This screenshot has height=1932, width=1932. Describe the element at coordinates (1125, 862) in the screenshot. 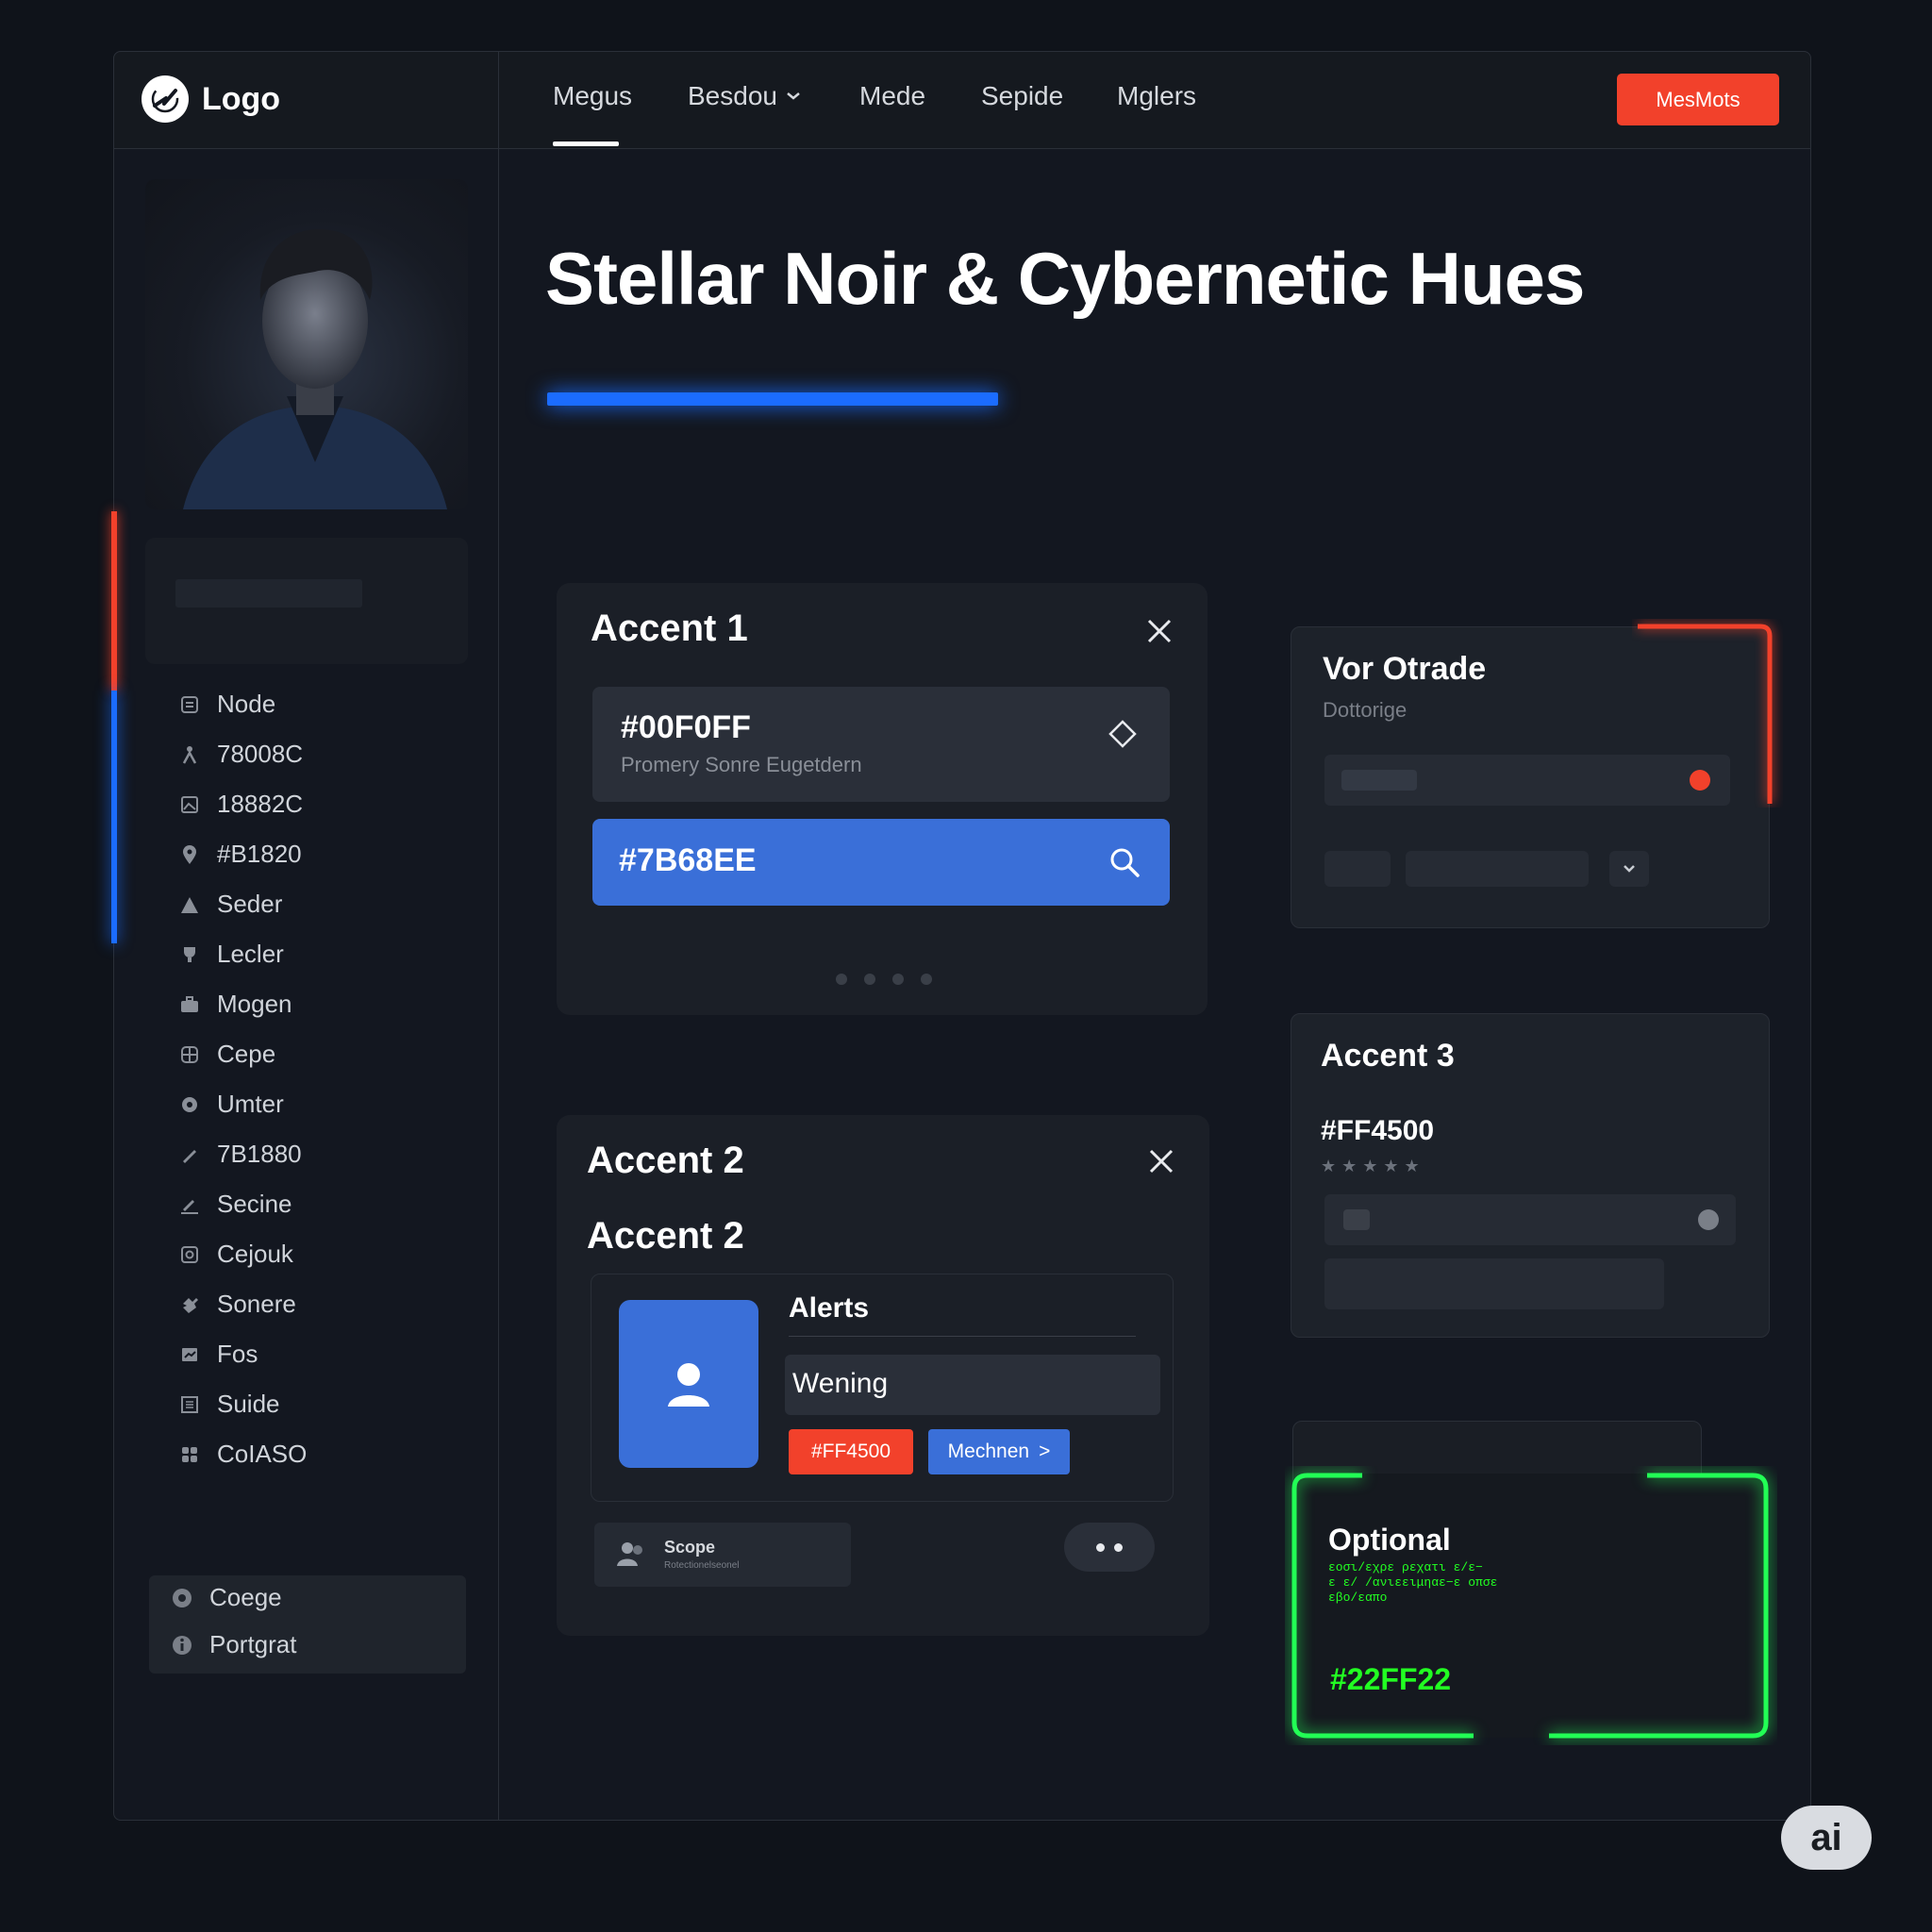

I see `search-icon` at that location.